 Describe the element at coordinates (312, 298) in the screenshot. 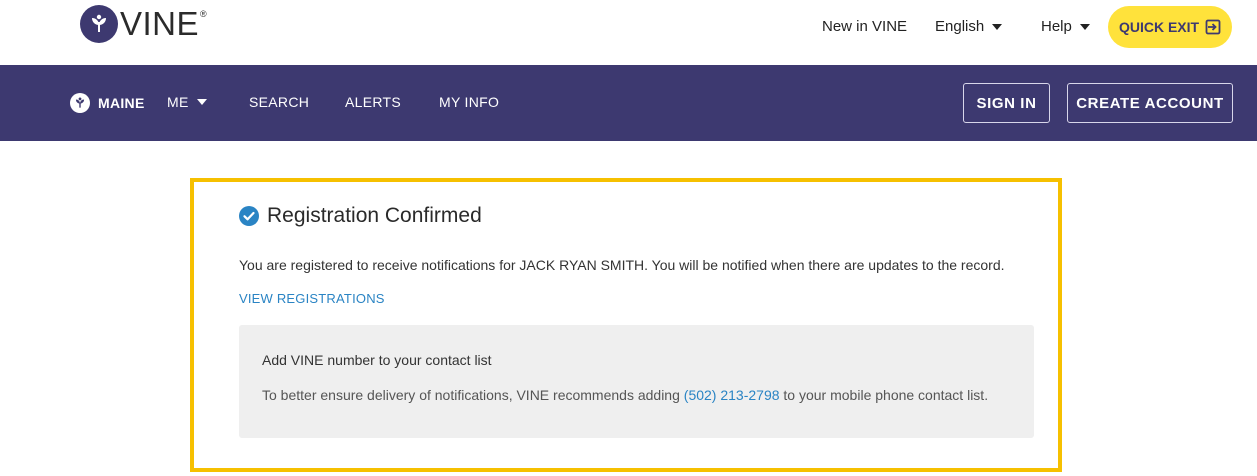

I see `view-registrations-link: VIEW REGISTRATIONS` at that location.